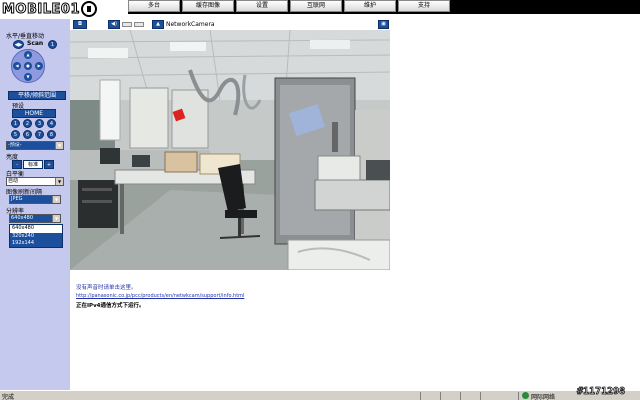 The height and width of the screenshot is (400, 640). I want to click on arrow-down-icon: ▼, so click(28, 77).